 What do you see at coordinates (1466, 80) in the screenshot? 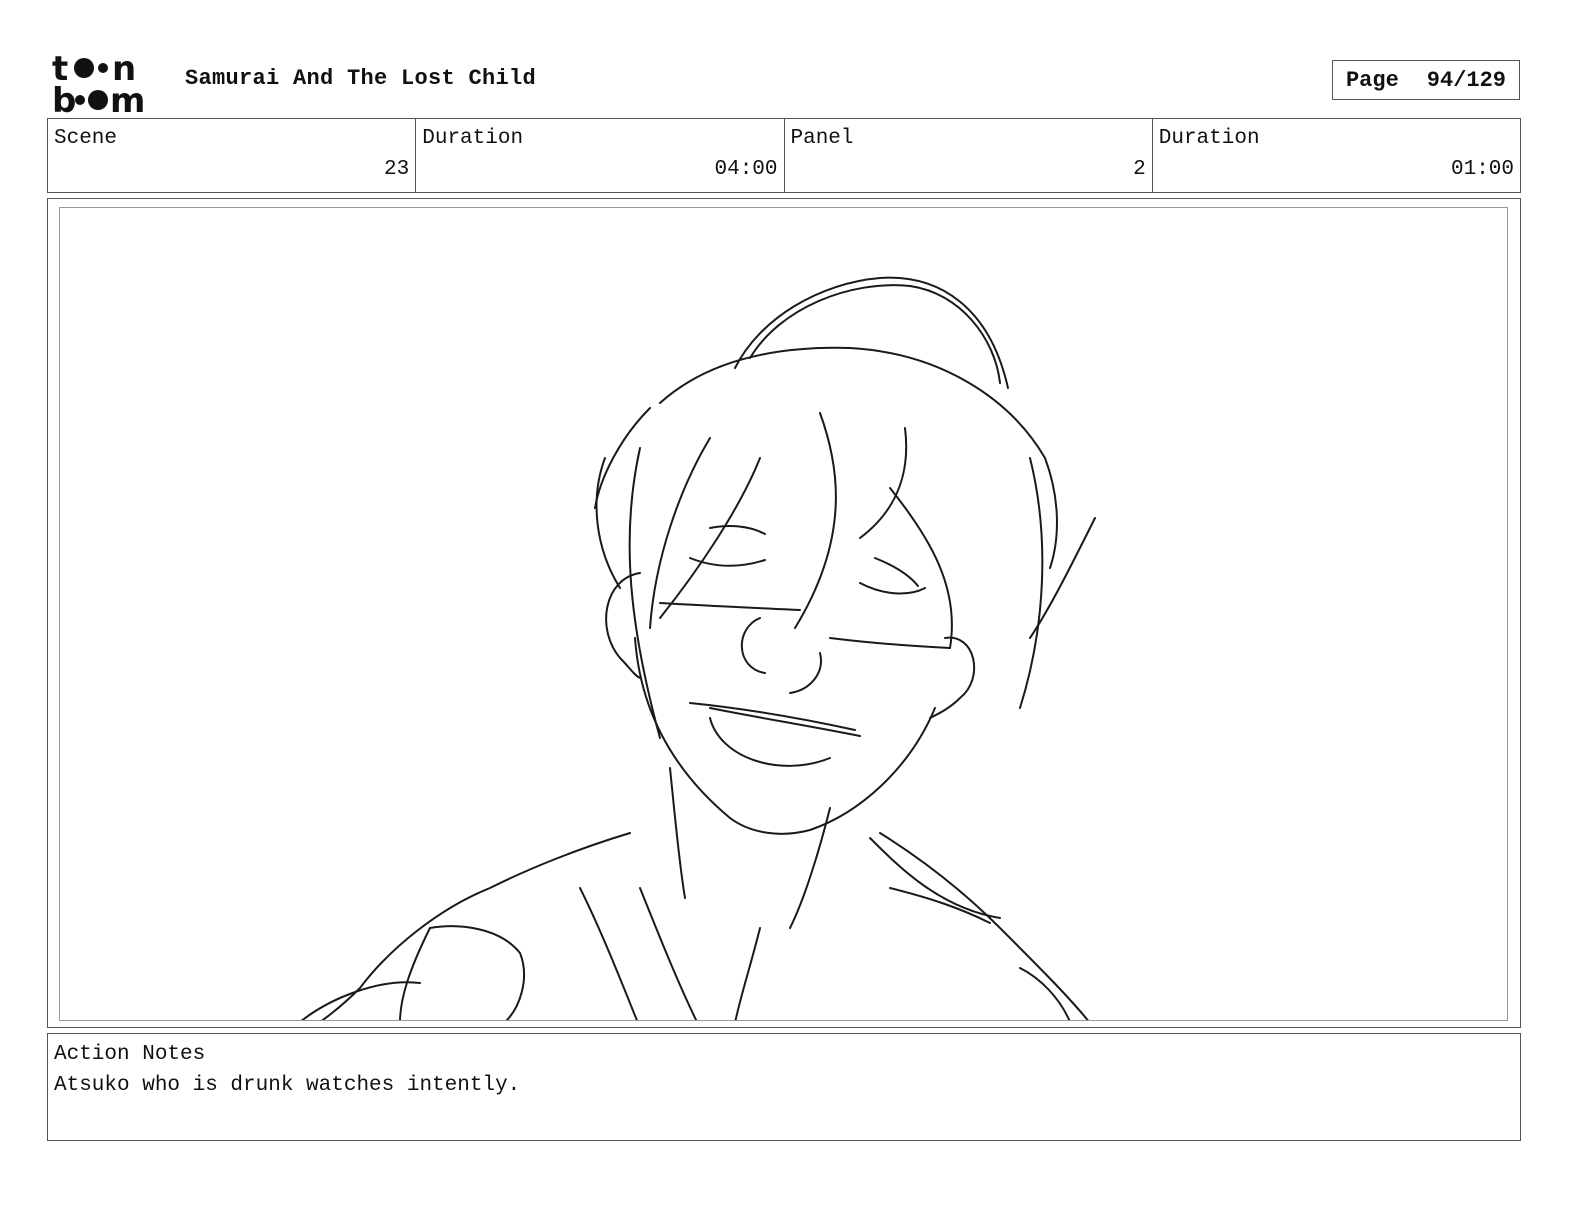
I see `page-number: 94/129` at bounding box center [1466, 80].